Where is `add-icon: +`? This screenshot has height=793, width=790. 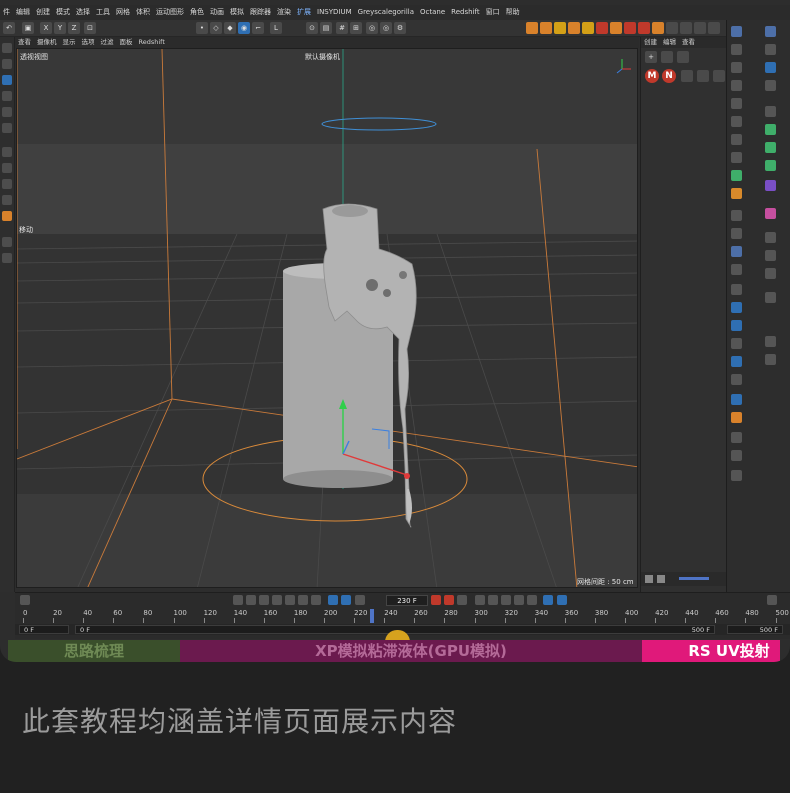
add-icon: + is located at coordinates (651, 57).